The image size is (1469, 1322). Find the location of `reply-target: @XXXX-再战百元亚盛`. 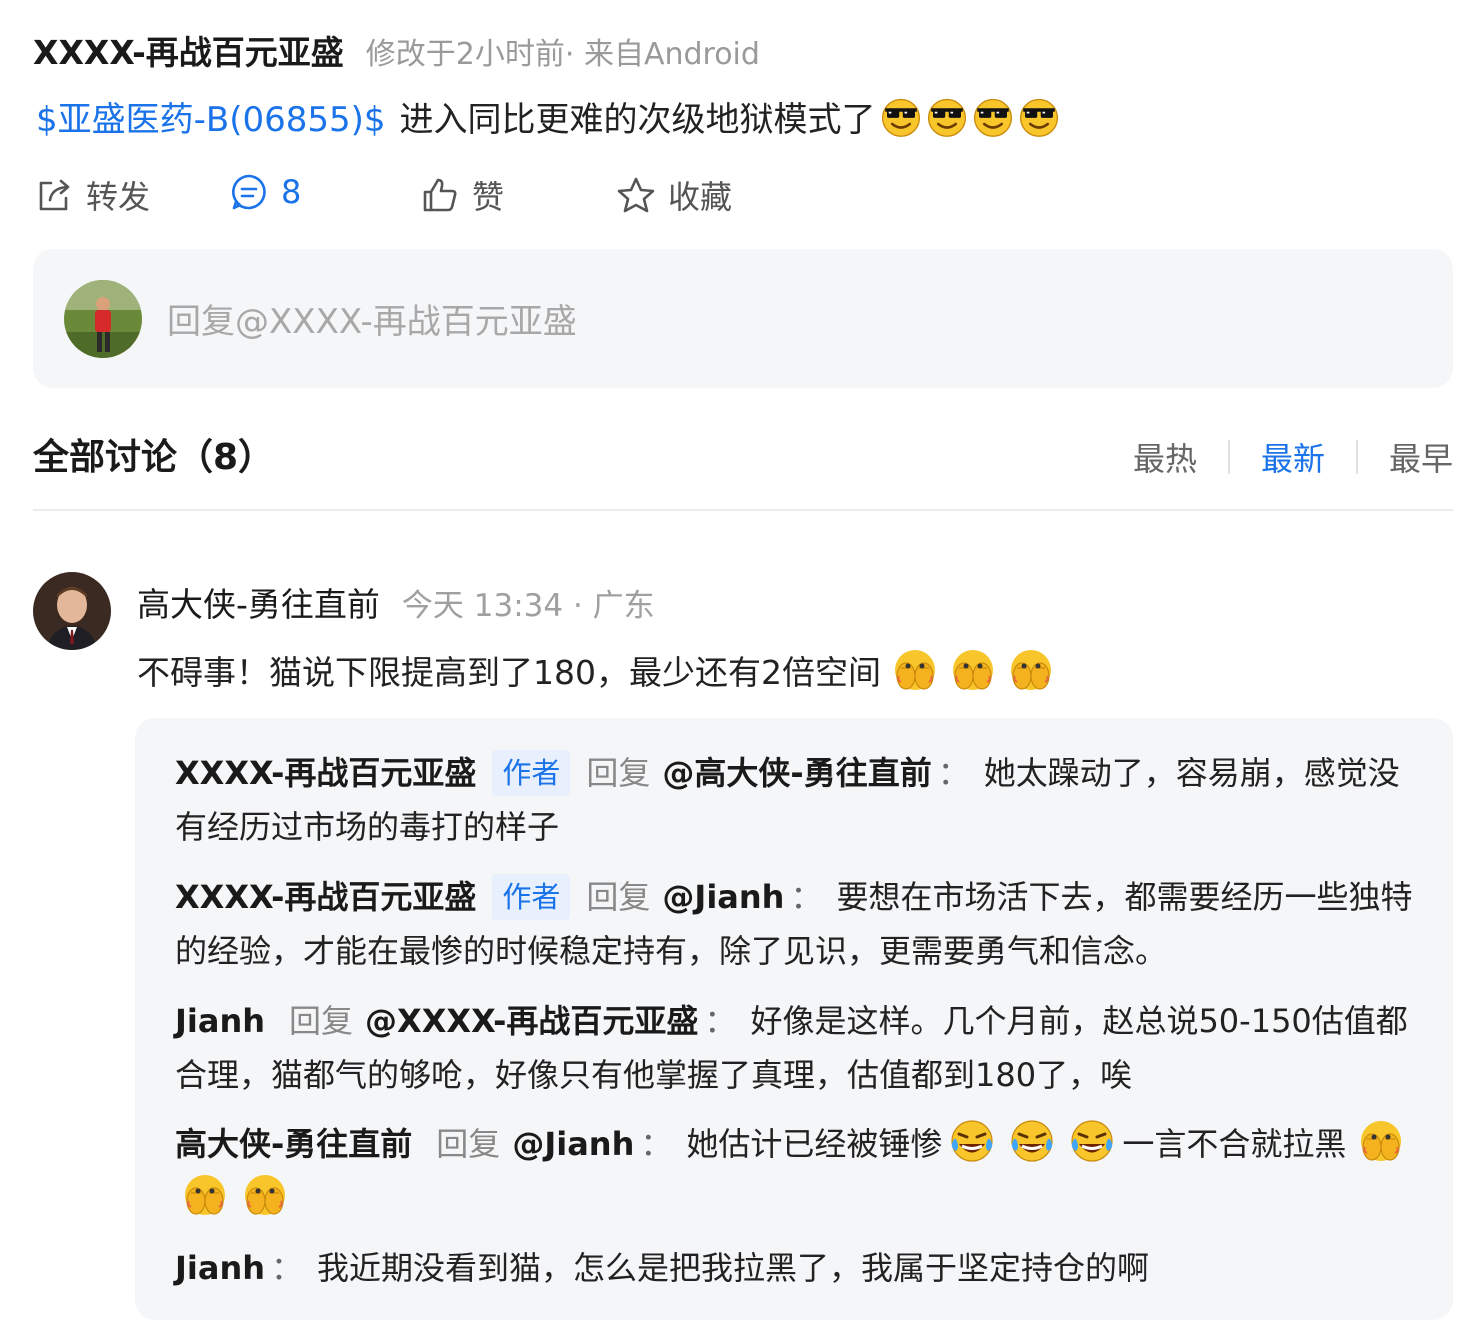

reply-target: @XXXX-再战百元亚盛 is located at coordinates (531, 1021).